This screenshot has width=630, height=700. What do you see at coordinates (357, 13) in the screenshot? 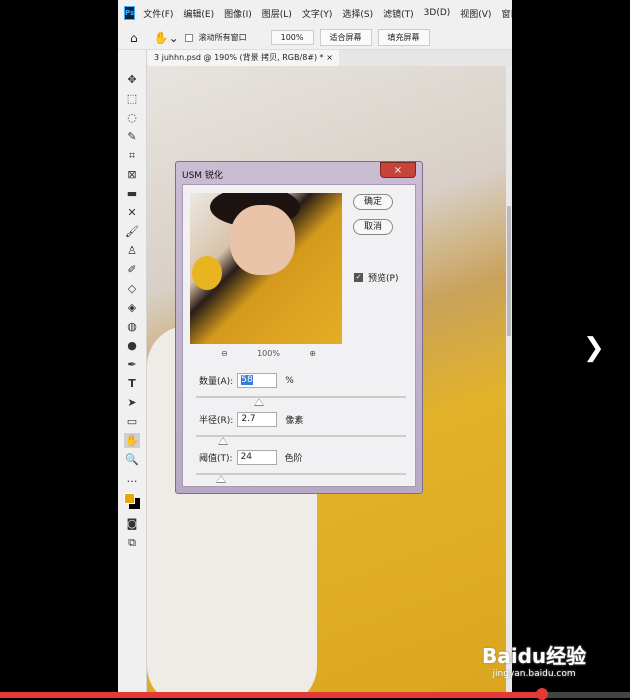
I see `menu-select: 选择(S)` at bounding box center [357, 13].